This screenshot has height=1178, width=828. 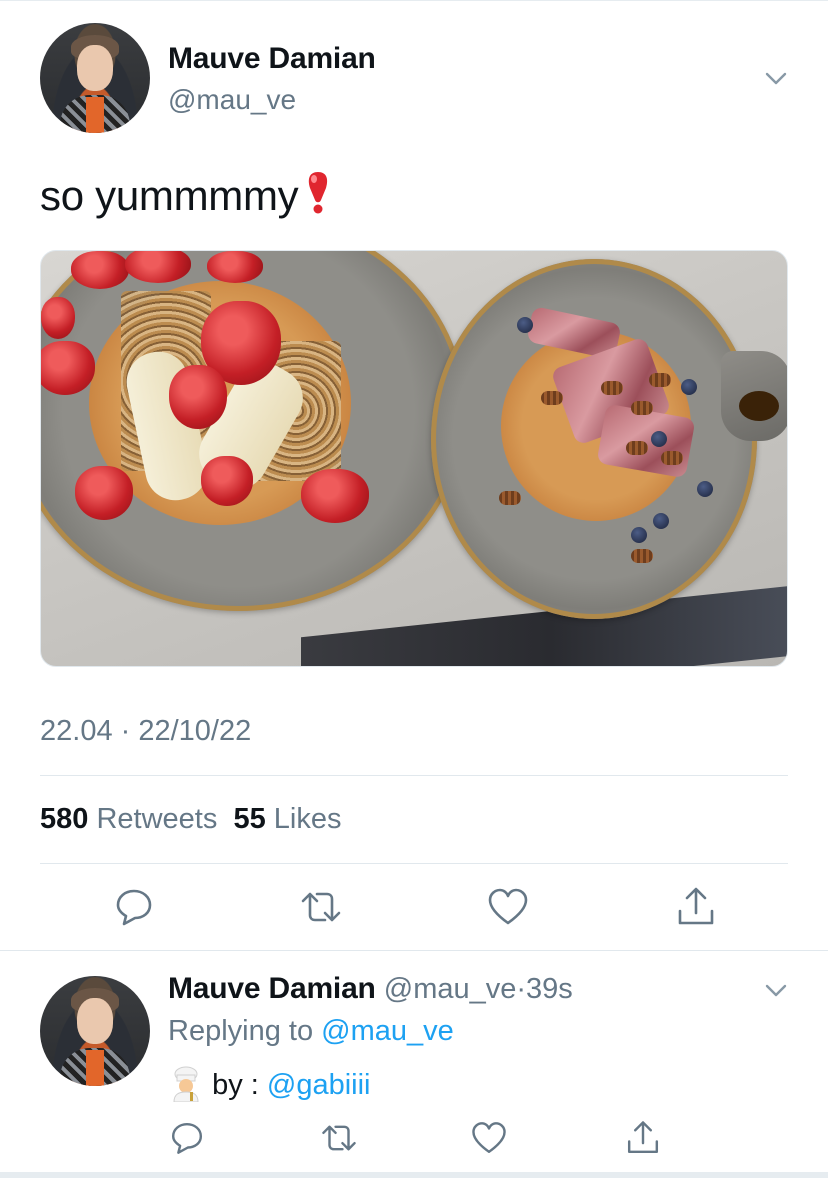 I want to click on section-divider, so click(x=414, y=950).